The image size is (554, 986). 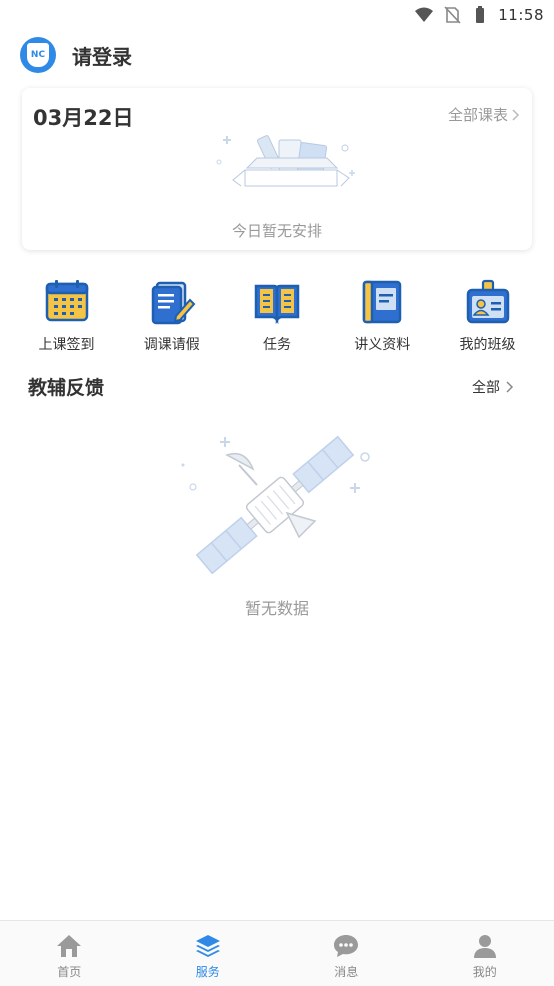 I want to click on tab-label: 我的, so click(x=484, y=972).